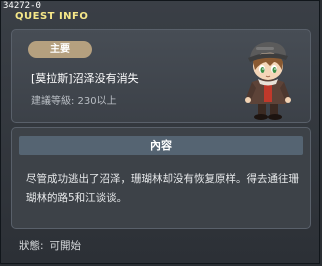 The image size is (322, 266). What do you see at coordinates (60, 49) in the screenshot?
I see `category-badge: 主要` at bounding box center [60, 49].